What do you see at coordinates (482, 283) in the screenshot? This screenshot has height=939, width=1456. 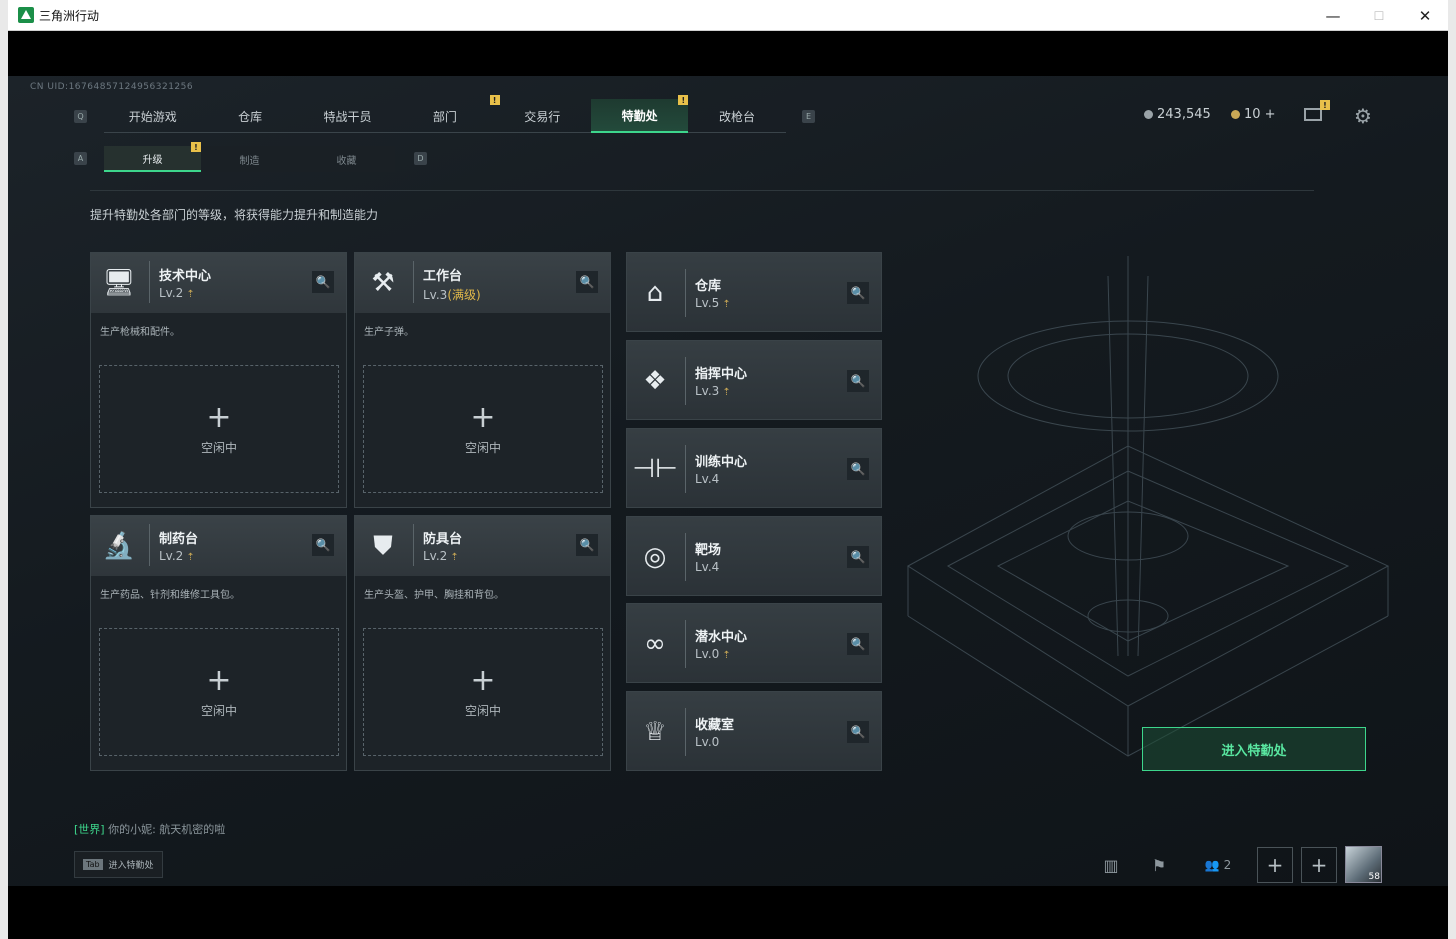 I see `card-header: ⚒ 工作台 Lv.3(满级) 🔍` at bounding box center [482, 283].